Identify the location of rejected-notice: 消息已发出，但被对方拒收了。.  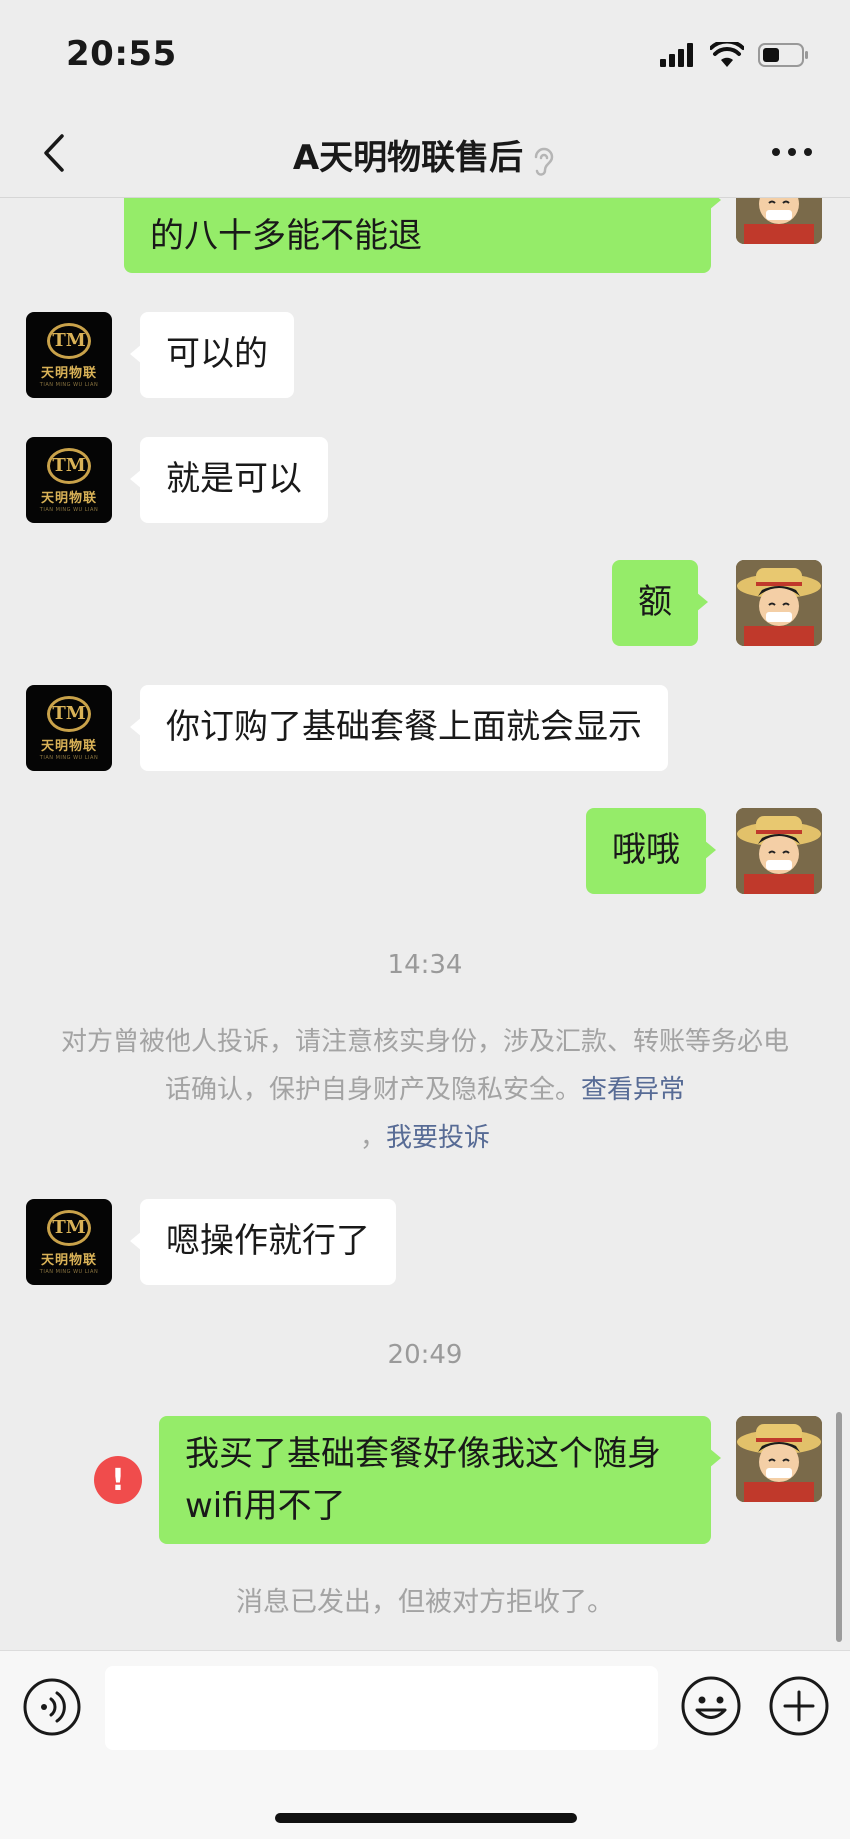
(425, 1602).